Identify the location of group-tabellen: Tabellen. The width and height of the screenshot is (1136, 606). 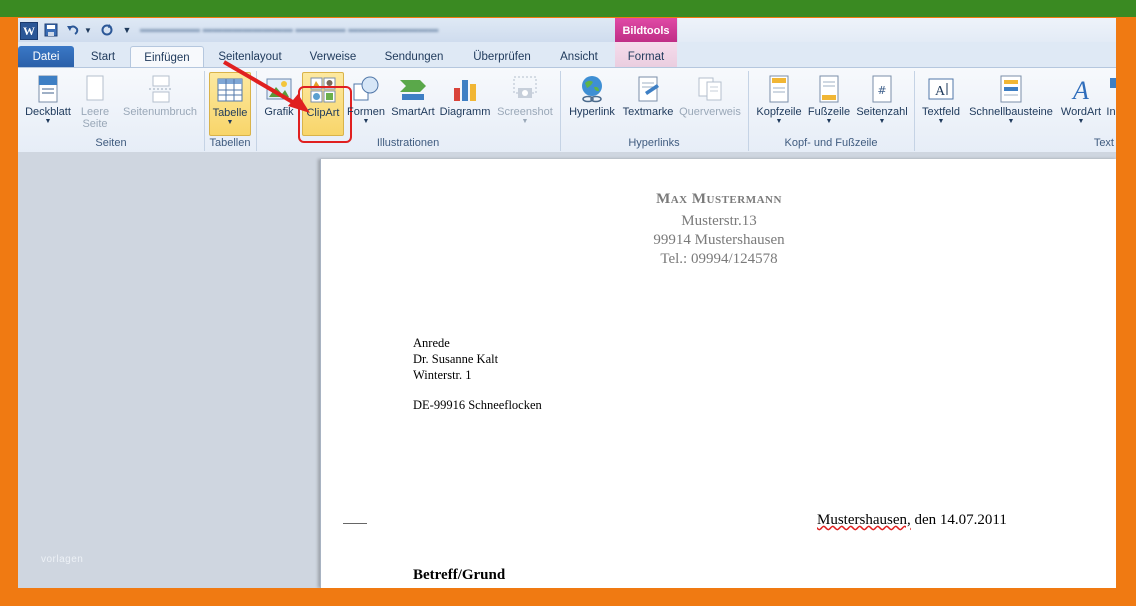
(230, 143).